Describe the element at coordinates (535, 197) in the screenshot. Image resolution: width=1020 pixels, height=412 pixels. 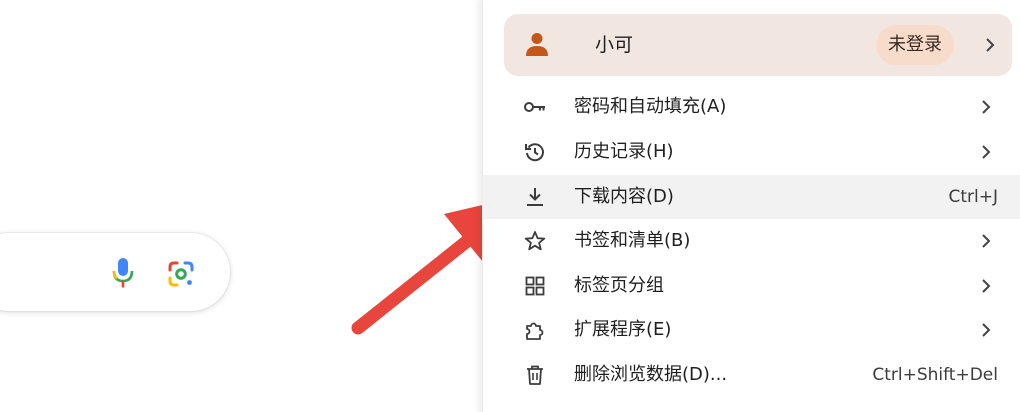
I see `download-icon` at that location.